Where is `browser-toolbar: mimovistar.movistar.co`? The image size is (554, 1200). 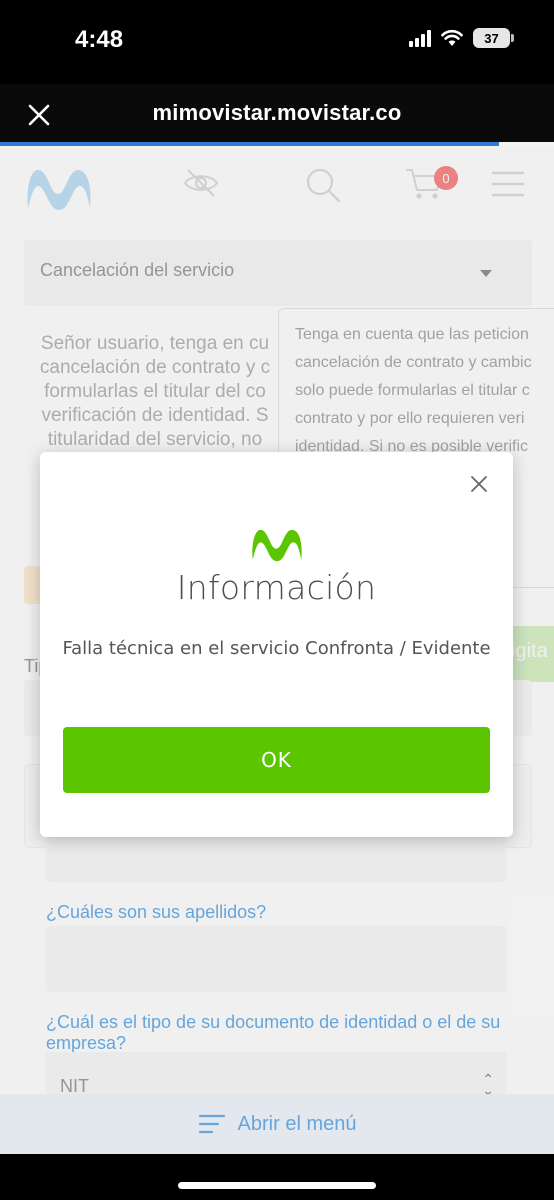 browser-toolbar: mimovistar.movistar.co is located at coordinates (277, 113).